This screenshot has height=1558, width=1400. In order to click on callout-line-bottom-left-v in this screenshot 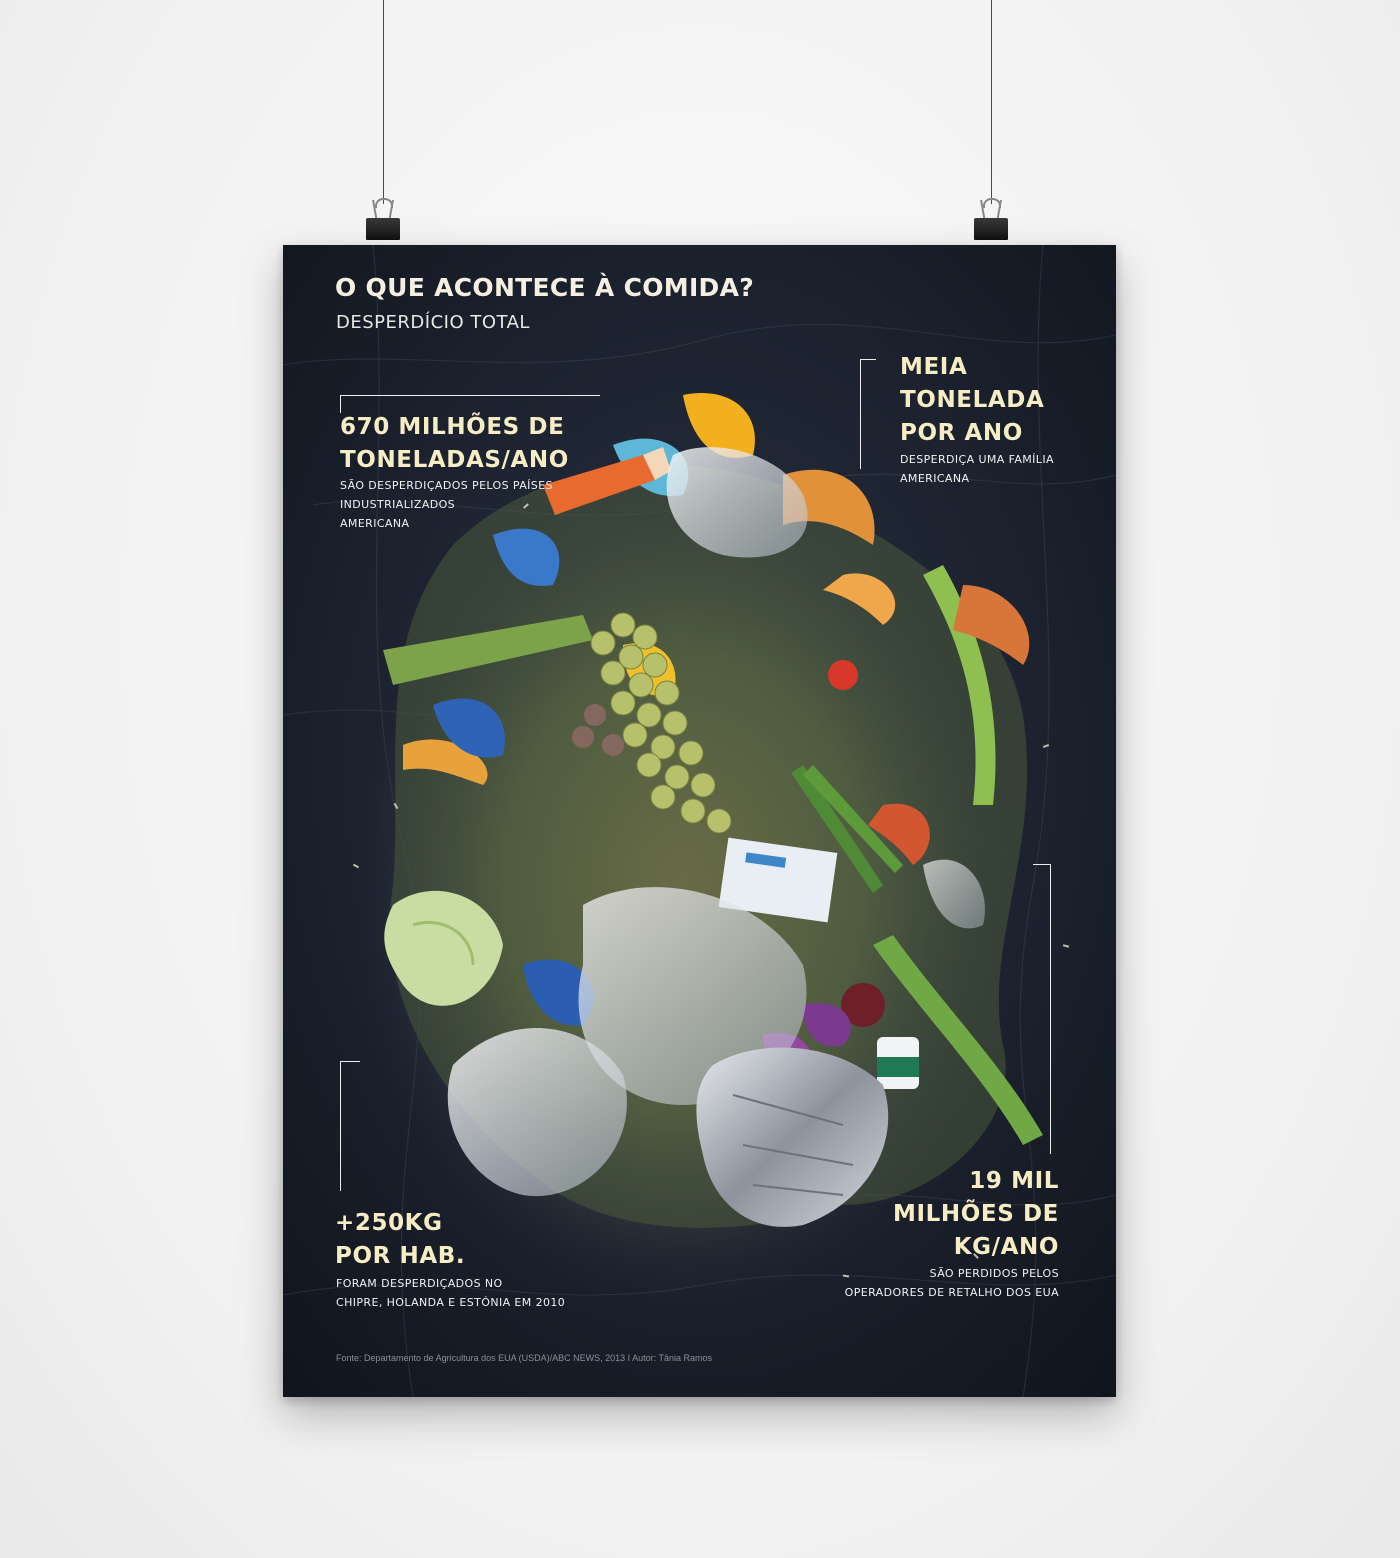, I will do `click(340, 1126)`.